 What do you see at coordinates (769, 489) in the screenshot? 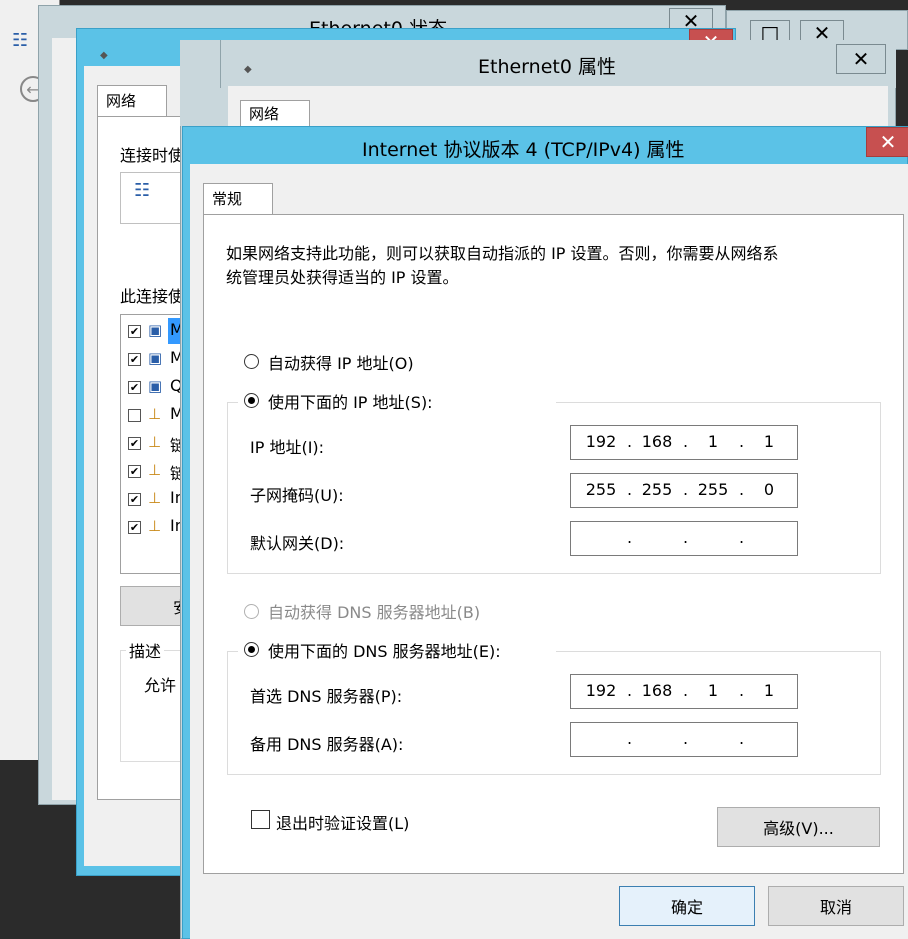
I see `mask-octet-4: 0` at bounding box center [769, 489].